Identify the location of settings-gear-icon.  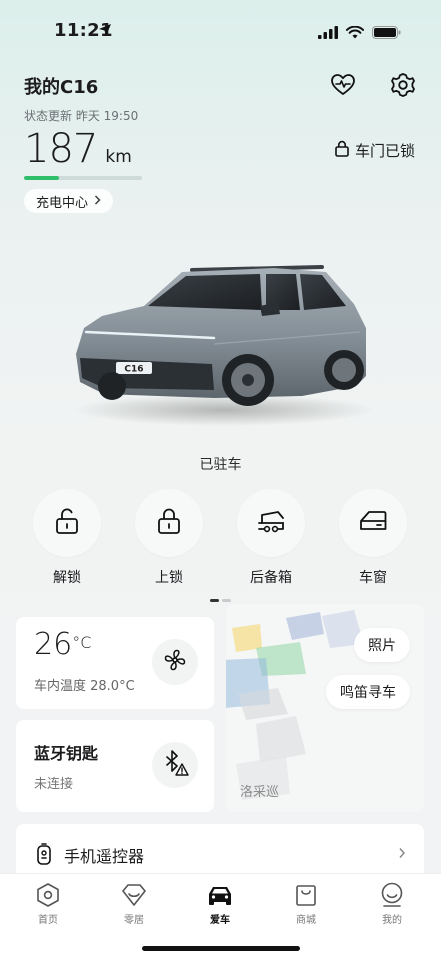
(403, 85).